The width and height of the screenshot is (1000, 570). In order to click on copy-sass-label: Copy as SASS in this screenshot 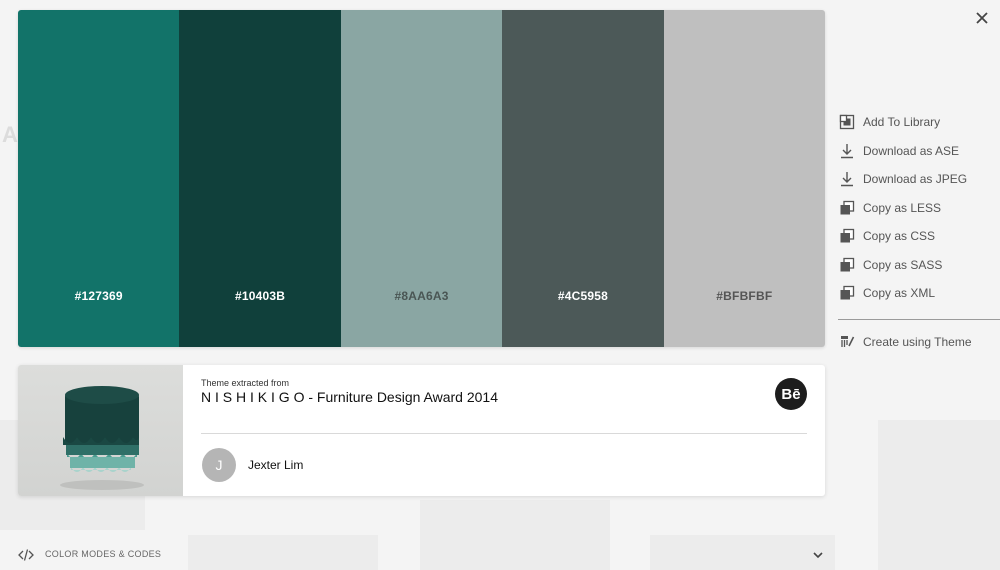, I will do `click(903, 264)`.